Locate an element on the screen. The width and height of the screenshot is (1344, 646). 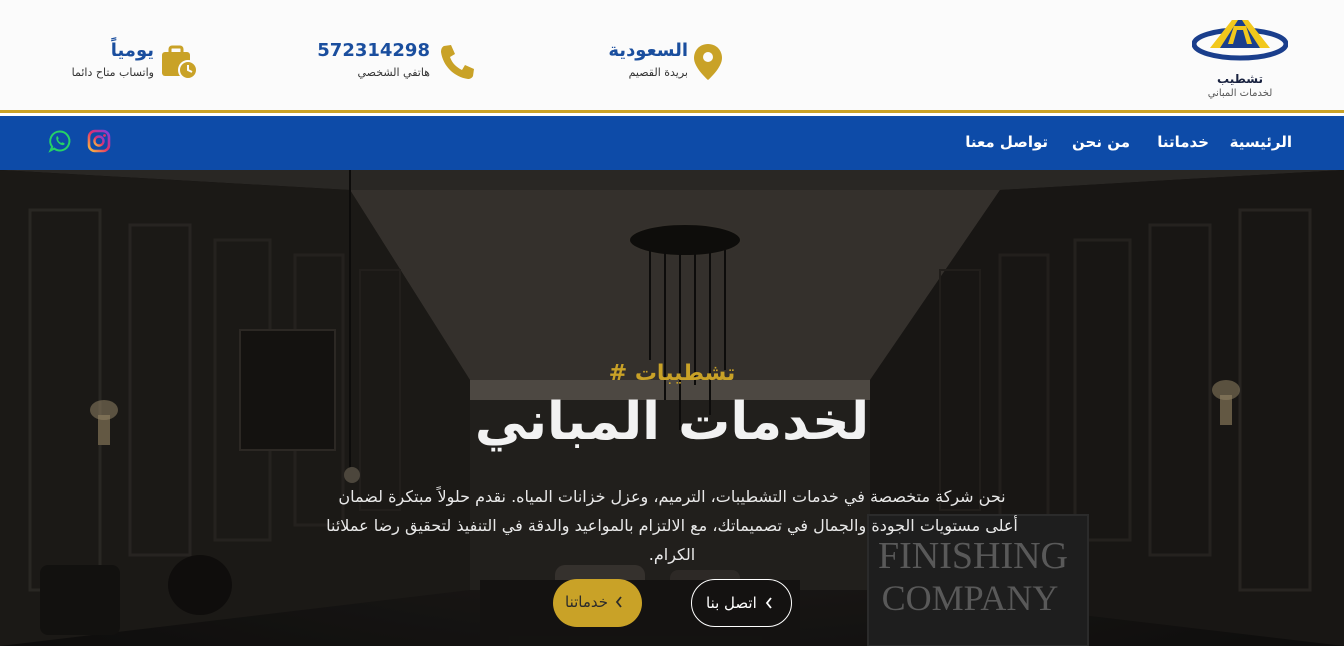
site-logo: تشطيب لخدمات المباني is located at coordinates (1240, 60).